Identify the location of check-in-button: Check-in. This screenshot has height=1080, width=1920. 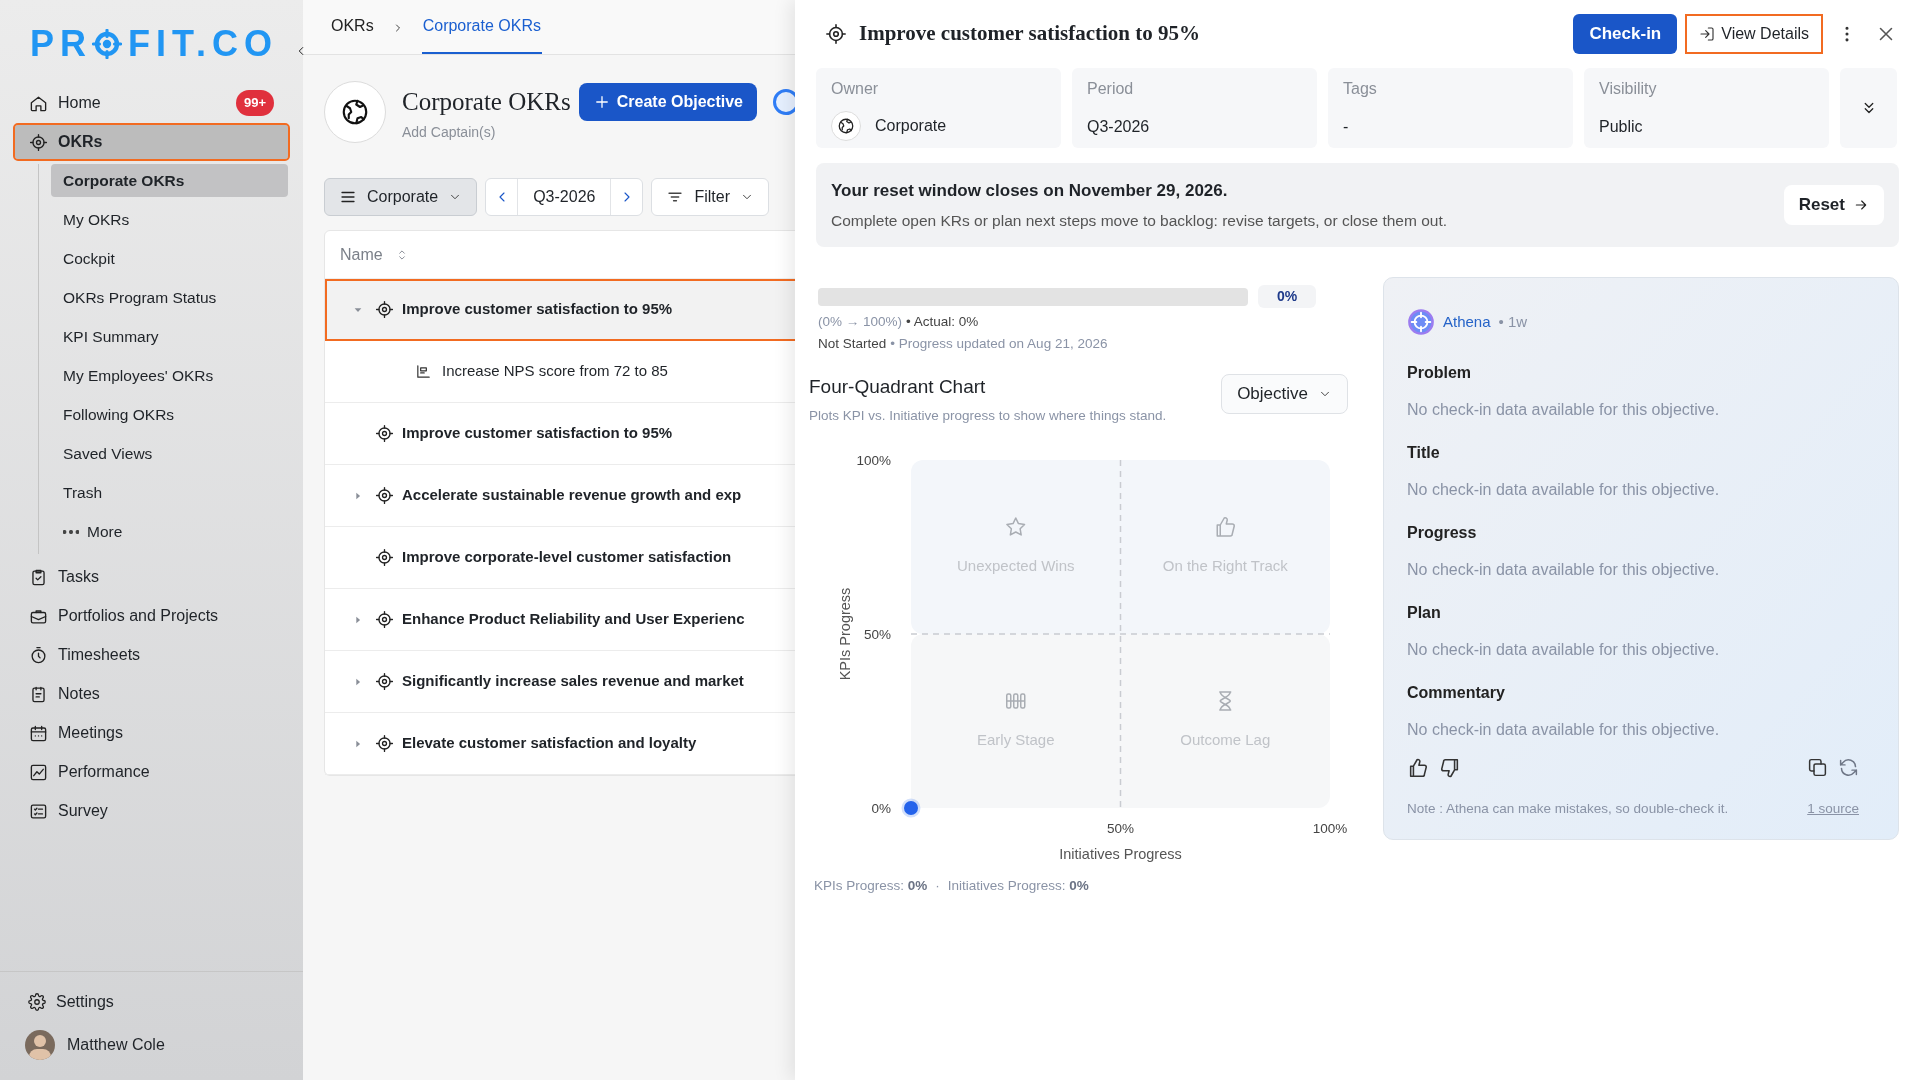
(1625, 34).